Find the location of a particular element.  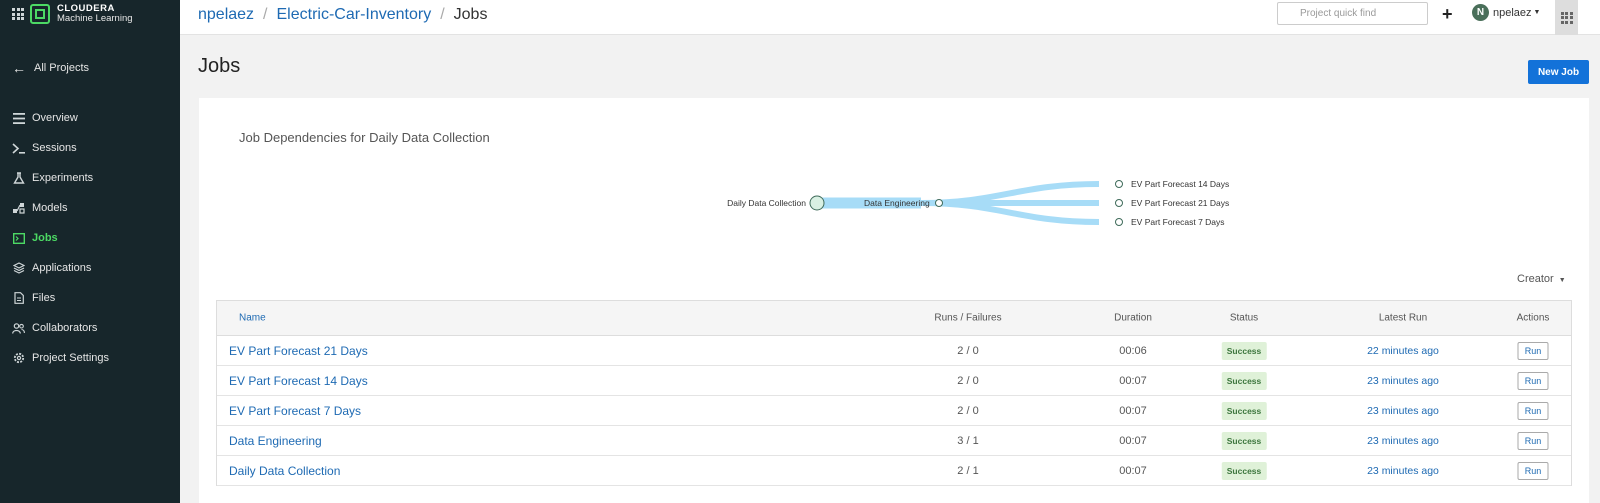

jobs-icon is located at coordinates (18, 238).